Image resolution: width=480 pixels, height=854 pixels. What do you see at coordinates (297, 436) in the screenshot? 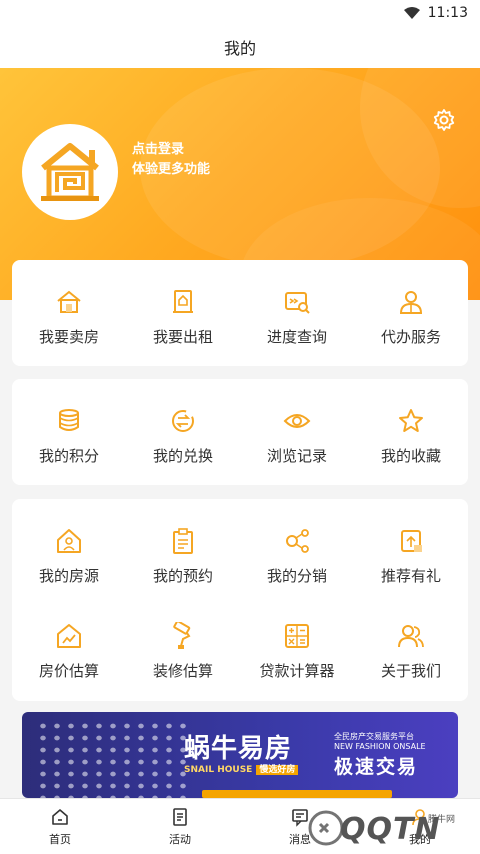
I see `menu-browse-history: 浏览记录` at bounding box center [297, 436].